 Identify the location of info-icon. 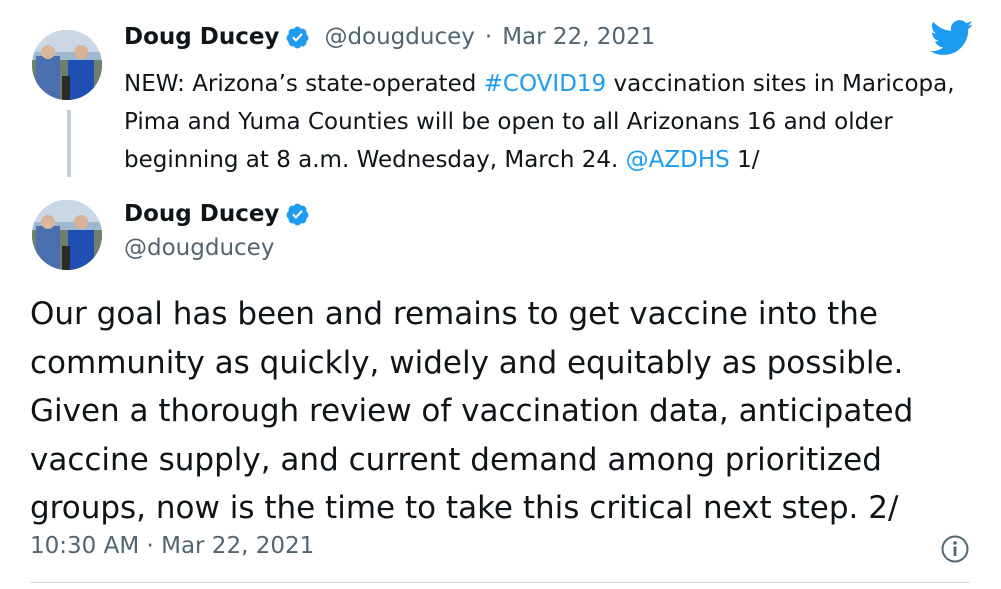
(955, 549).